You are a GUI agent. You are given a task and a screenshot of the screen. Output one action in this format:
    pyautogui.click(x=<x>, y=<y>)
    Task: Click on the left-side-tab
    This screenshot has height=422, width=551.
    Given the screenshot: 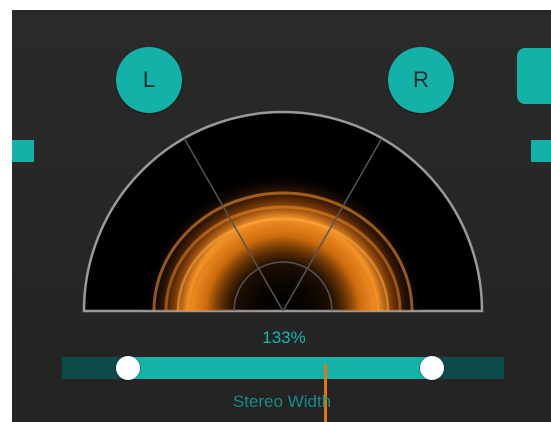 What is the action you would take?
    pyautogui.click(x=23, y=151)
    